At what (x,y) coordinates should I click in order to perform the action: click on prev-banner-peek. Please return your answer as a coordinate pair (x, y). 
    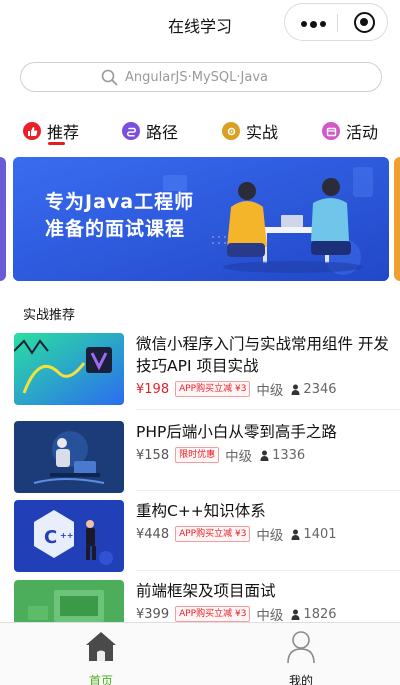
    Looking at the image, I should click on (3, 219).